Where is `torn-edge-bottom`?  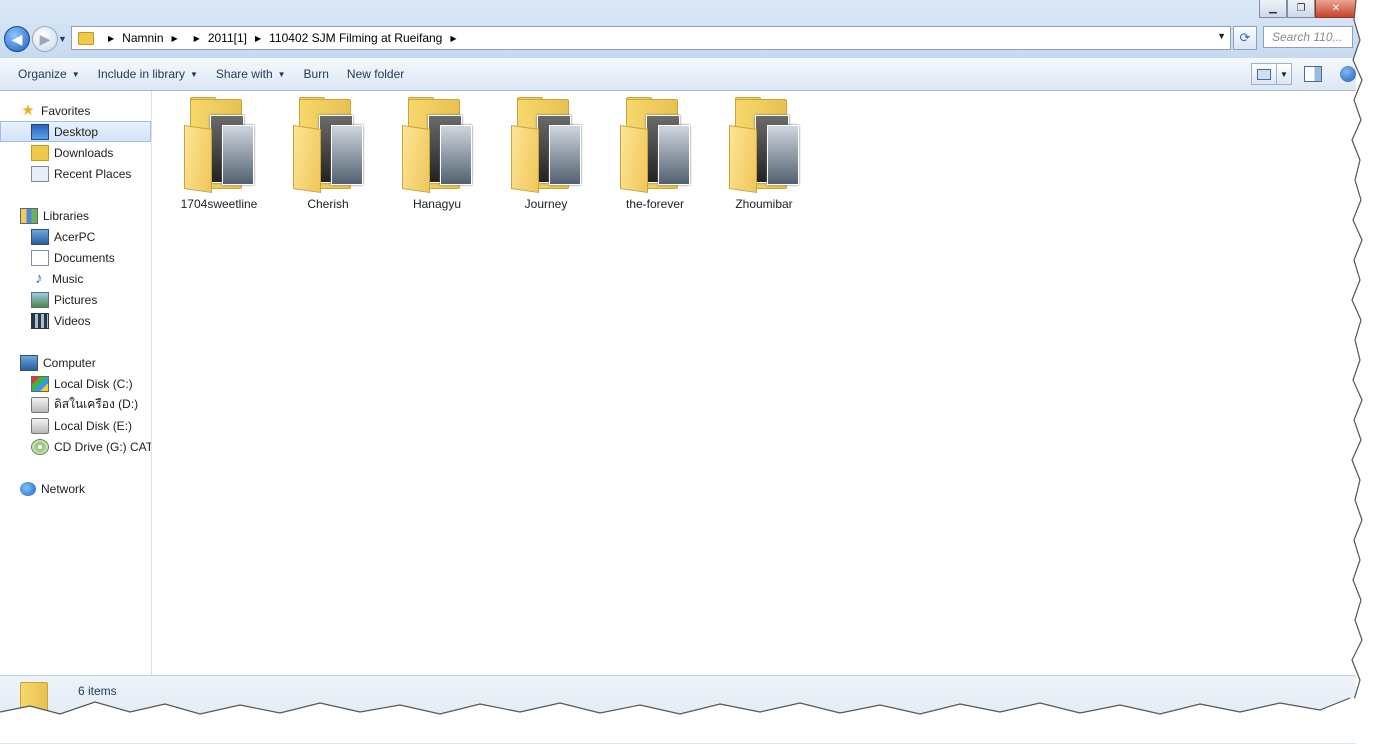
torn-edge-bottom is located at coordinates (690, 720).